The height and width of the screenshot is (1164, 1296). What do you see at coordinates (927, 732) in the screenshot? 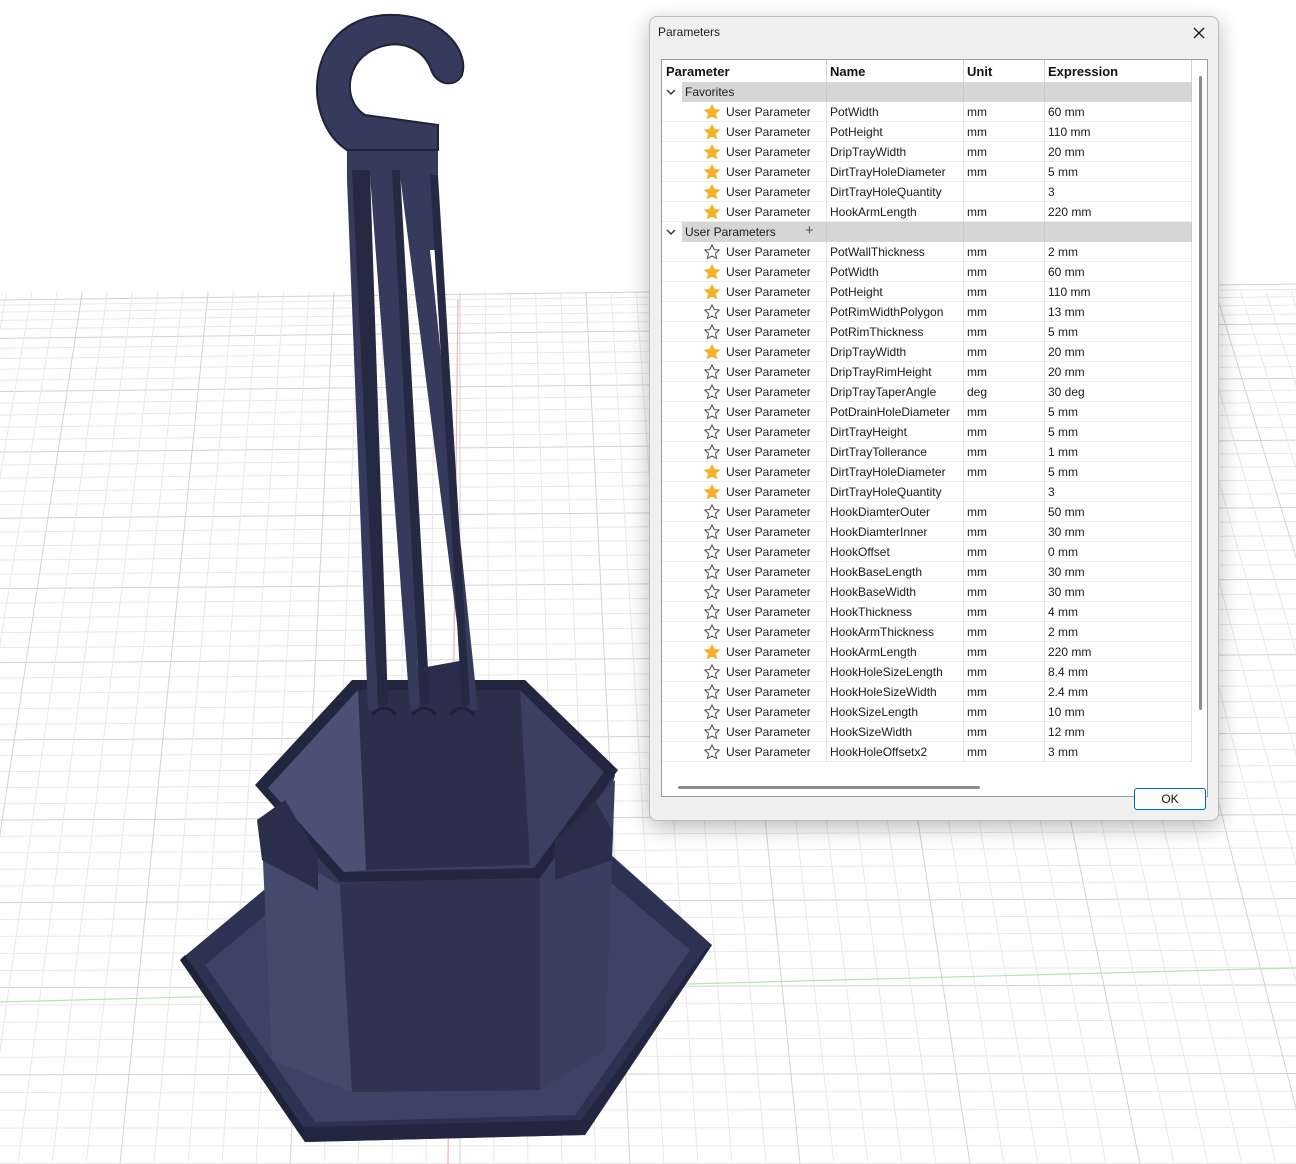
I see `table-row: User Parameter HookSizeWidth mm 12 mm` at bounding box center [927, 732].